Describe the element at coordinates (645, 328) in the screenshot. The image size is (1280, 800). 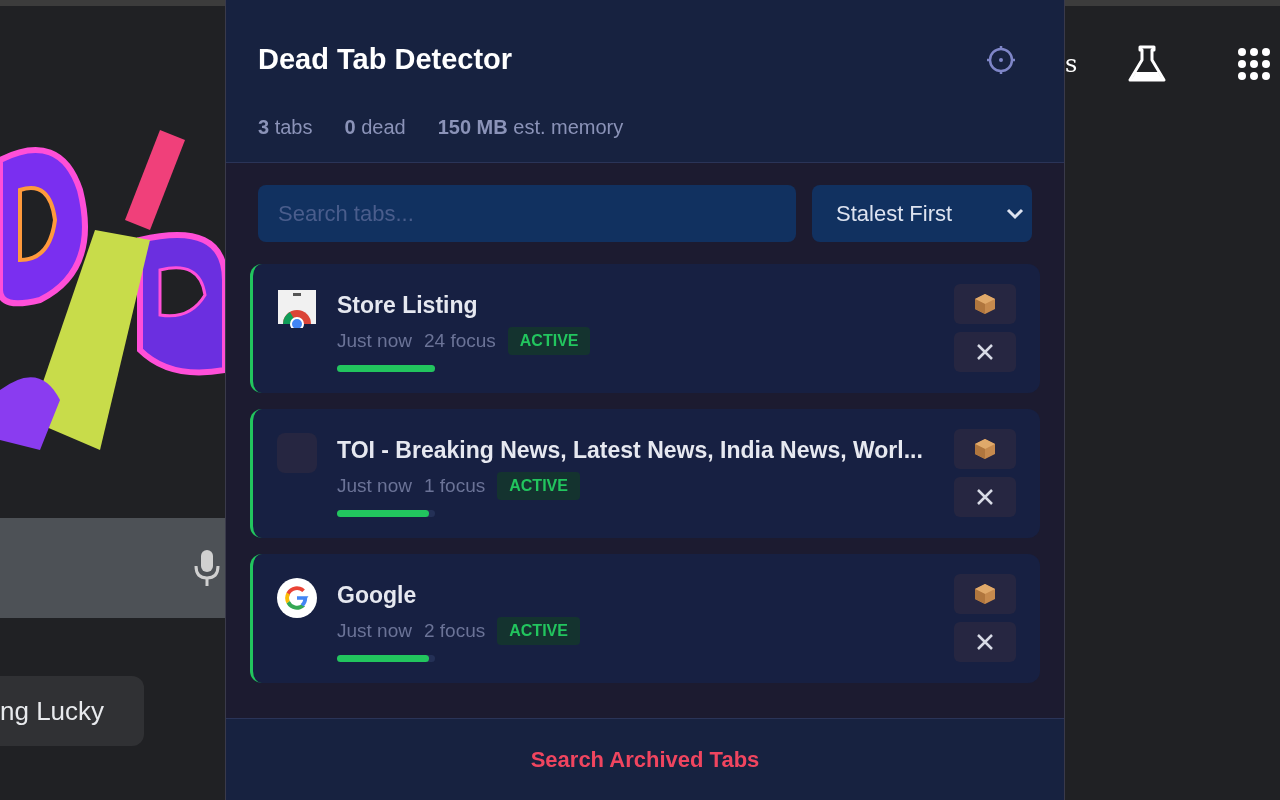
I see `tab-card: Store Listing Just now 24 focus ACTIVE` at that location.